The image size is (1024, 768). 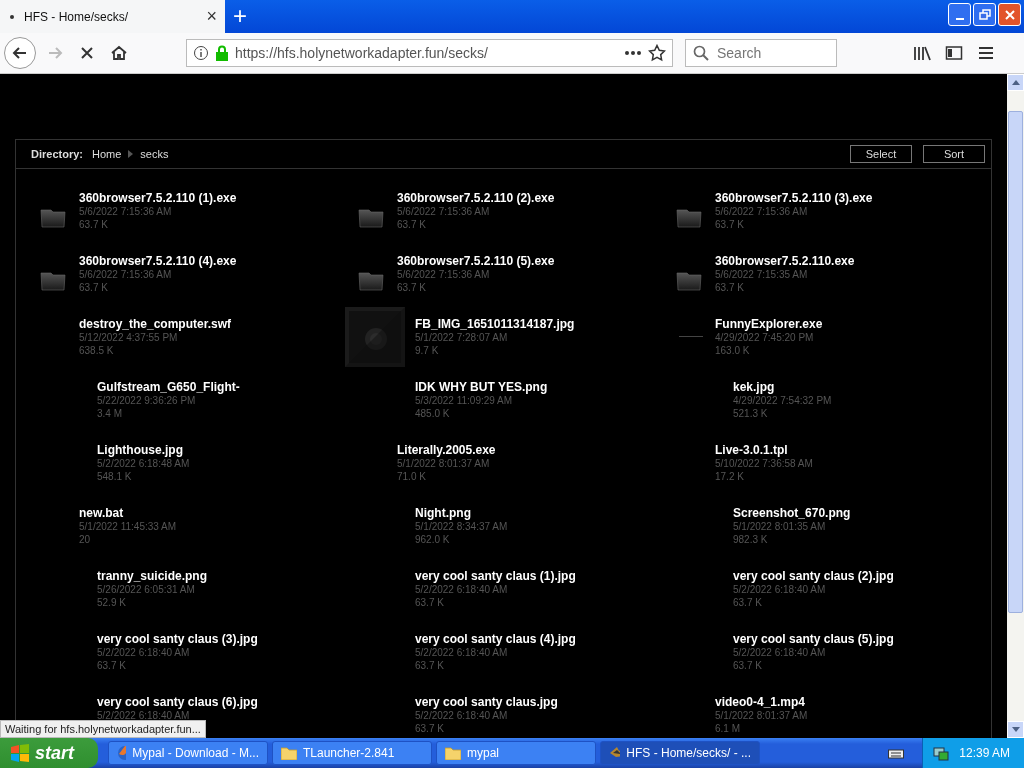 I want to click on restore-button, so click(x=984, y=14).